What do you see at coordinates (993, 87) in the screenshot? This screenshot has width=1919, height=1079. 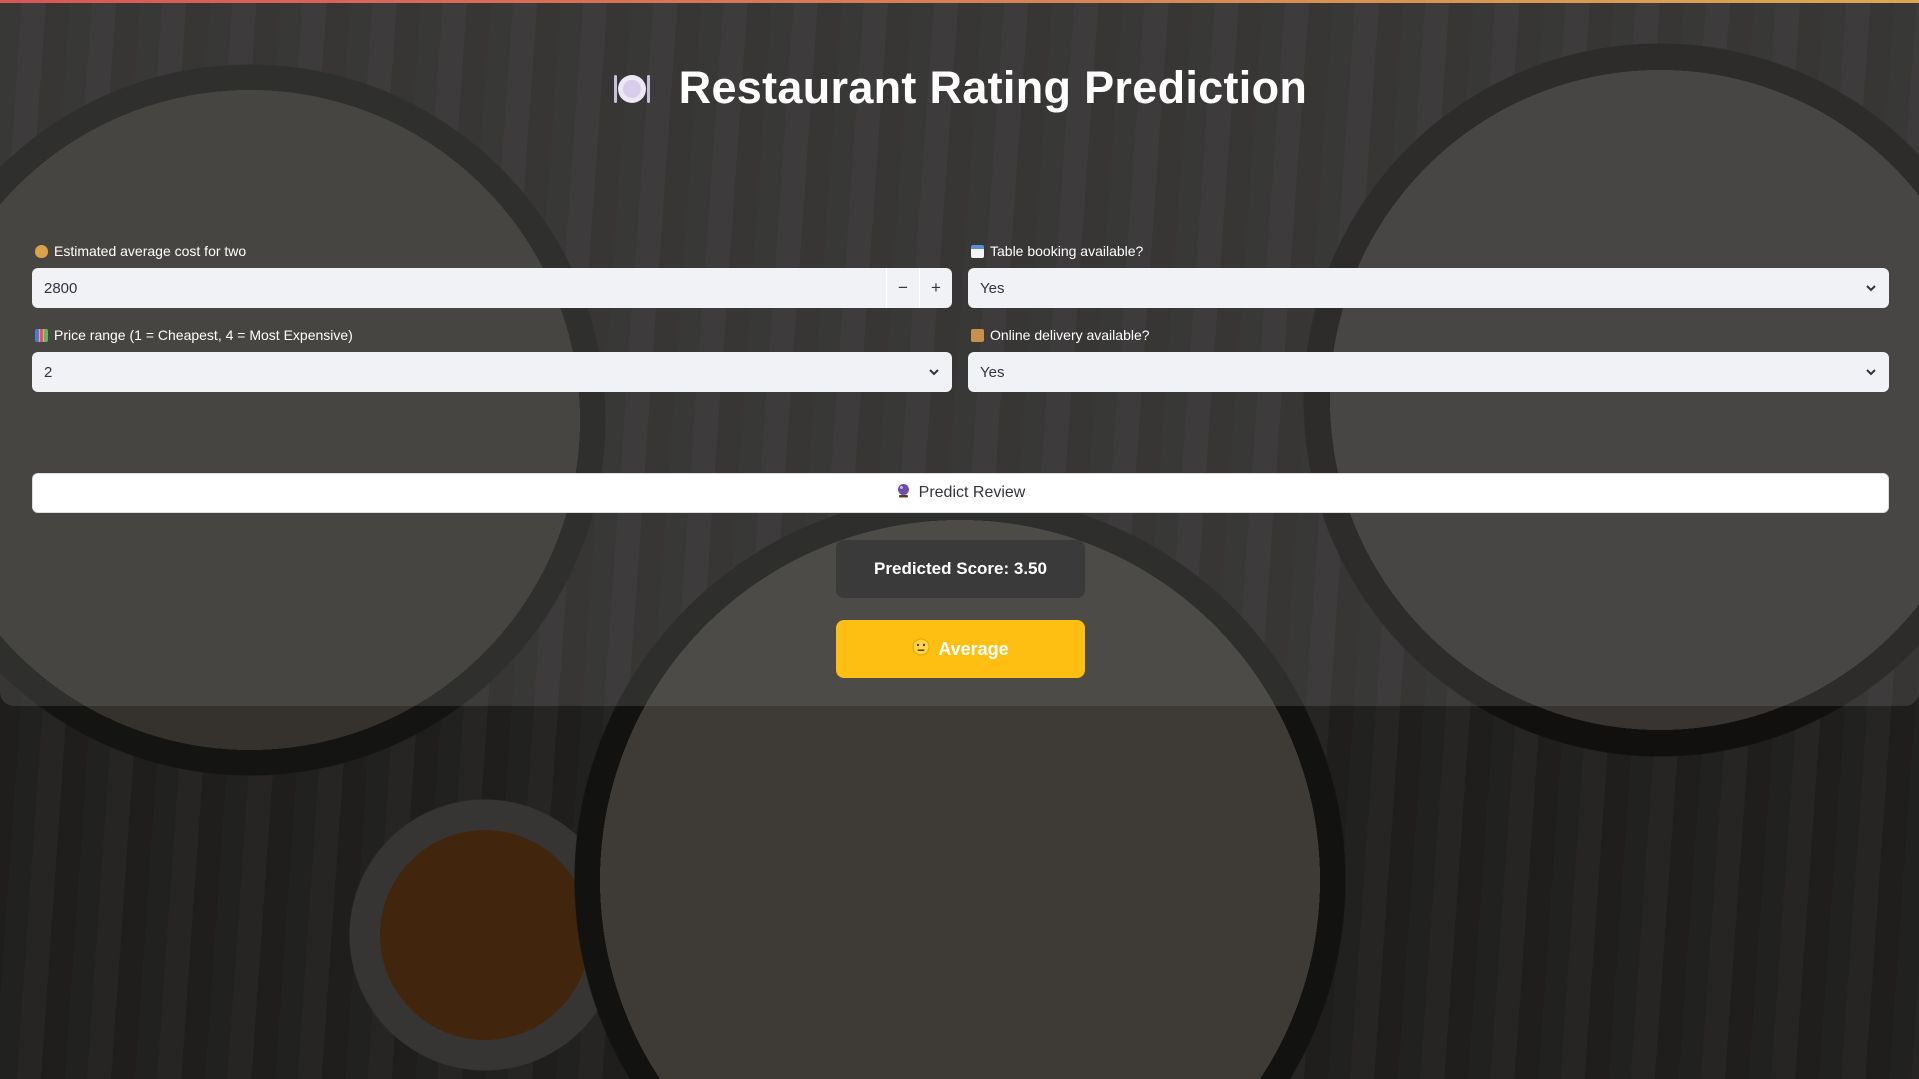 I see `page-title: Restaurant Rating Prediction` at bounding box center [993, 87].